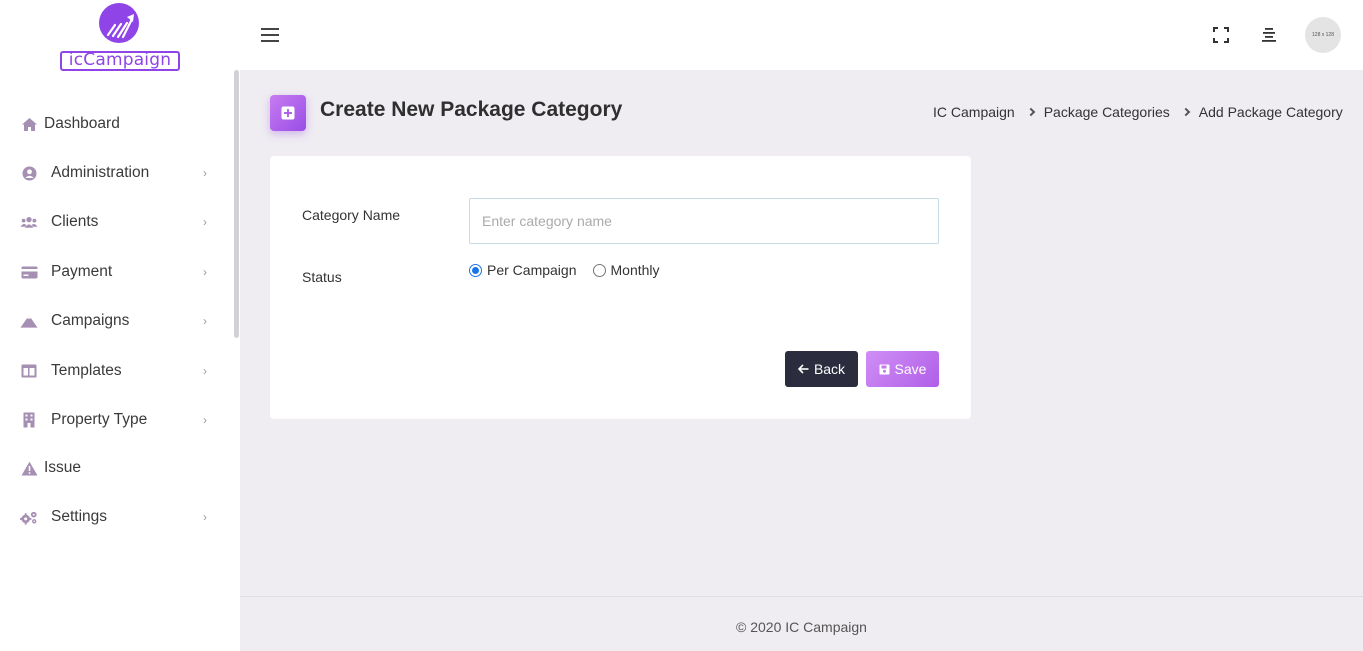  What do you see at coordinates (90, 320) in the screenshot?
I see `sidebar-item-label: Campaigns` at bounding box center [90, 320].